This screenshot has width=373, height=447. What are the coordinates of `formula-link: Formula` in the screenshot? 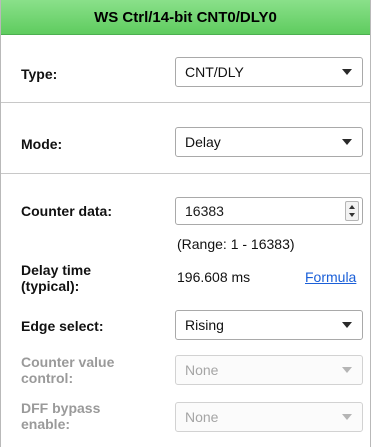 It's located at (330, 277).